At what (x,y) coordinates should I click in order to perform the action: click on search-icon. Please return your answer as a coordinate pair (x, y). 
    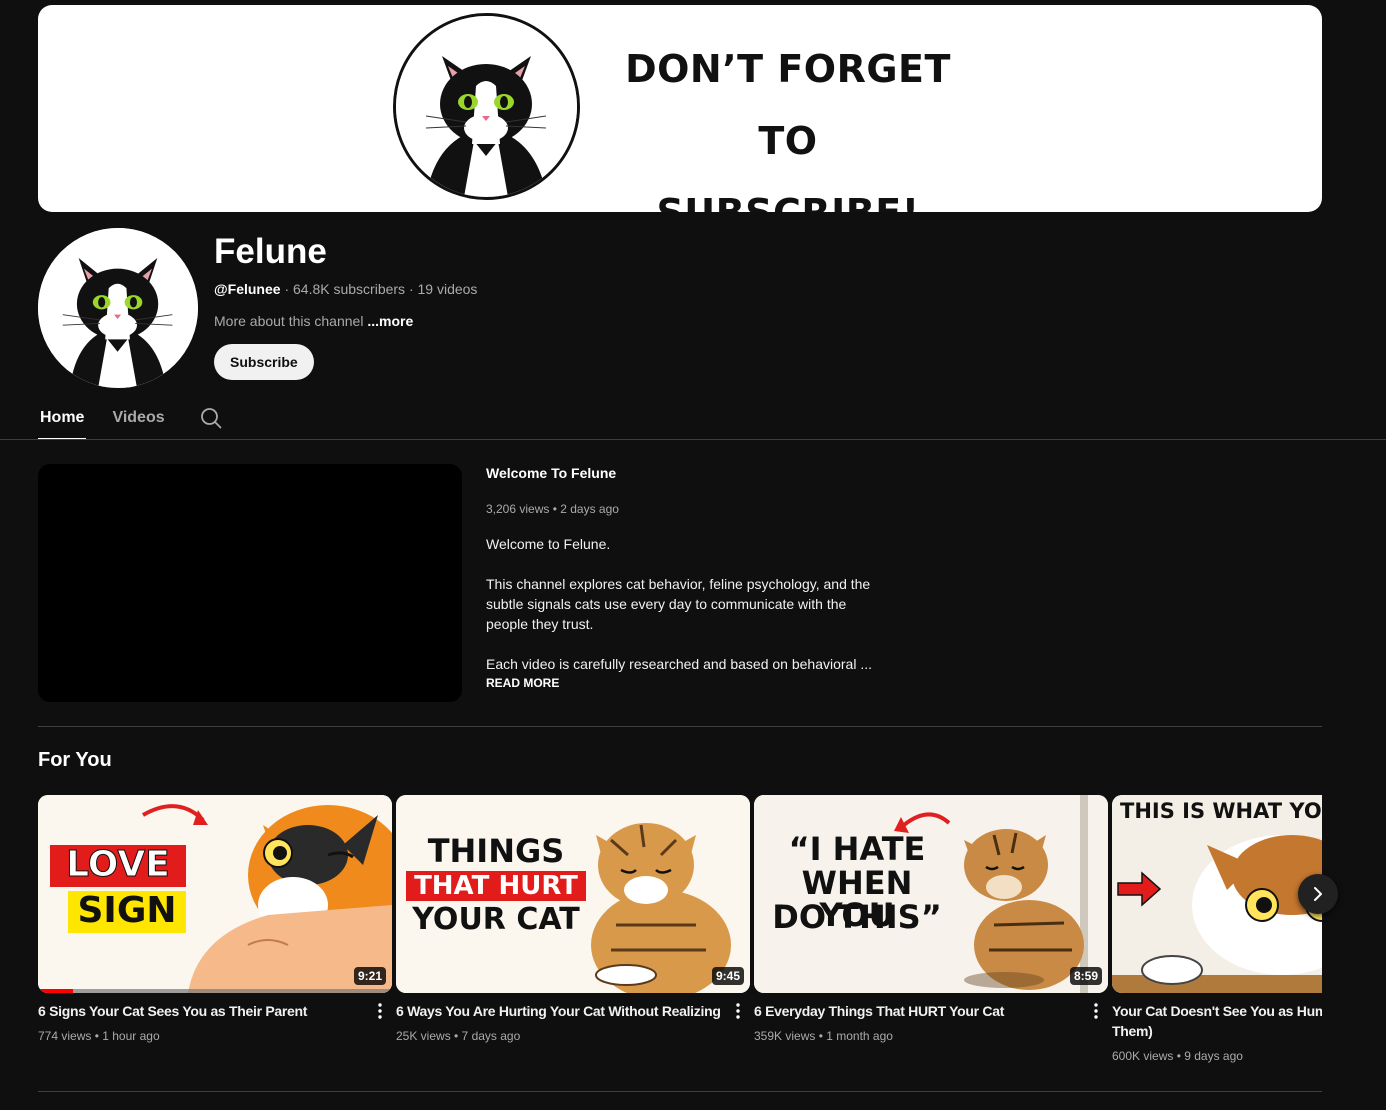
    Looking at the image, I should click on (211, 418).